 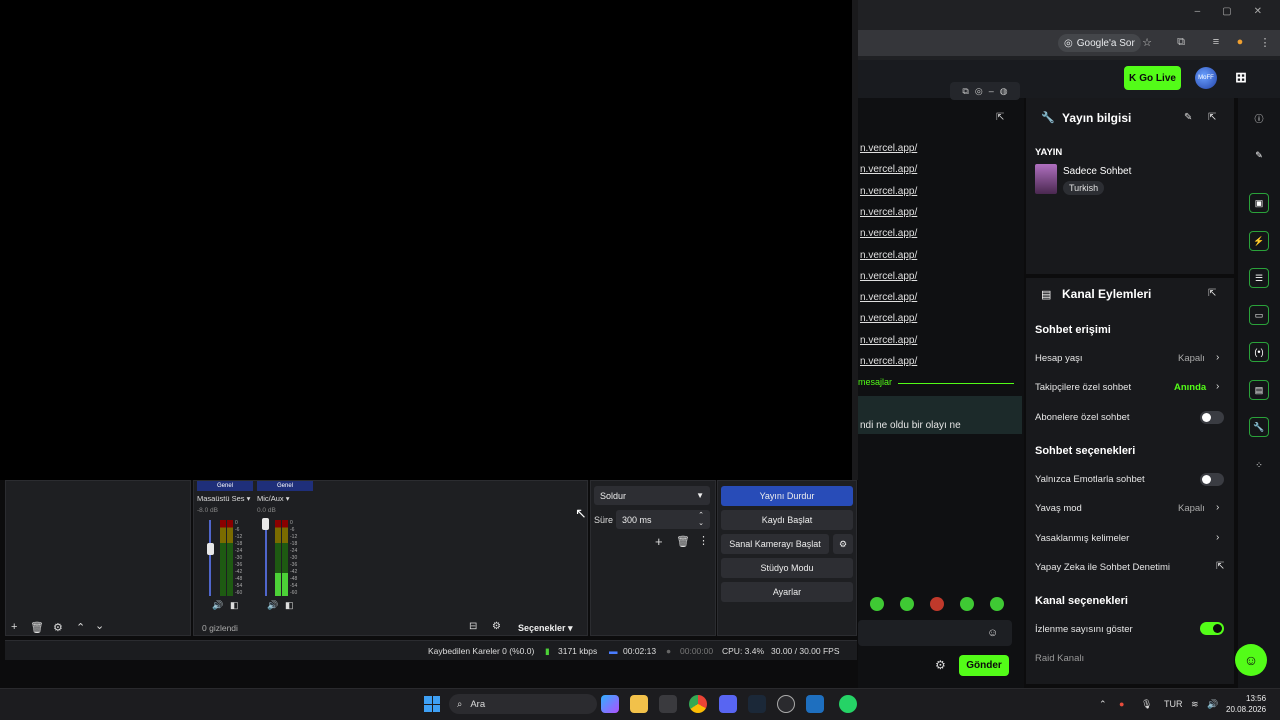 What do you see at coordinates (496, 626) in the screenshot?
I see `gear-advanced-icon: ⚙` at bounding box center [496, 626].